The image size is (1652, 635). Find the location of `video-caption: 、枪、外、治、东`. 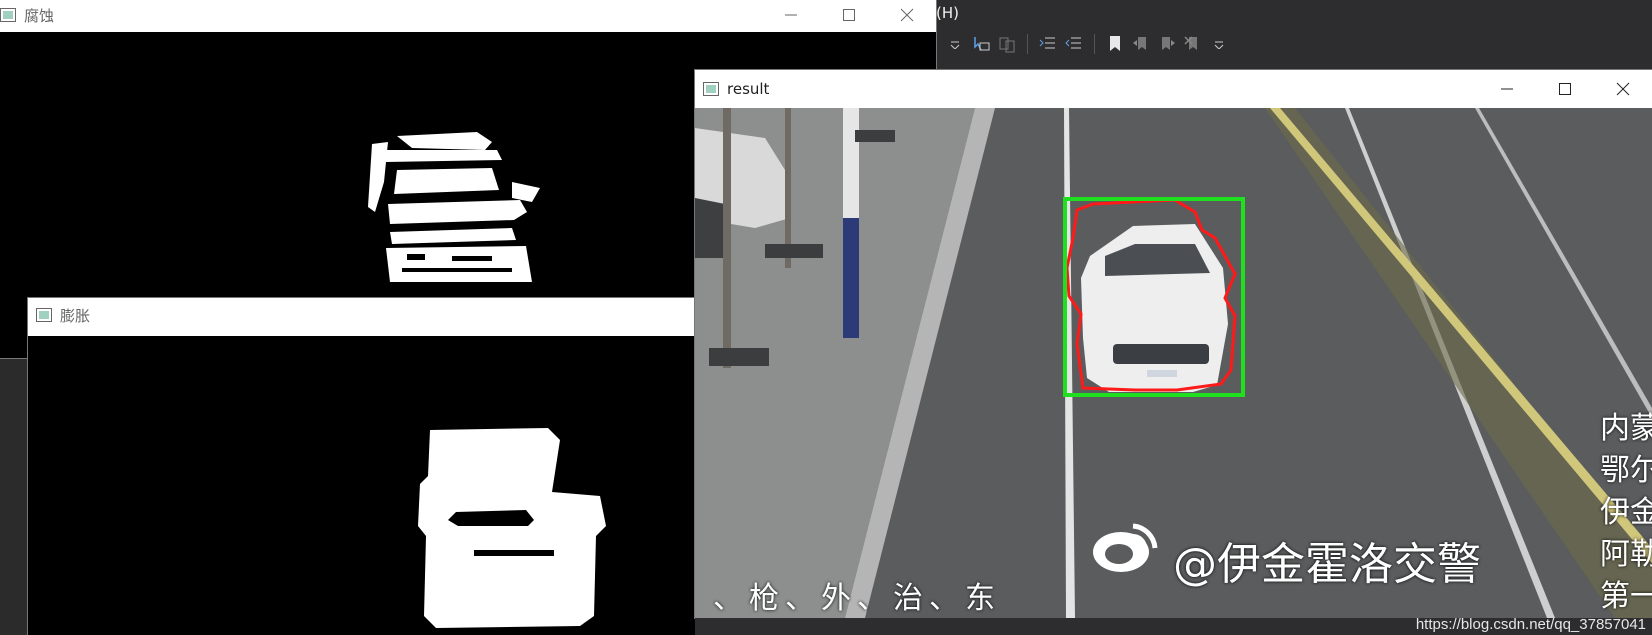

video-caption: 、枪、外、治、东 is located at coordinates (857, 598).